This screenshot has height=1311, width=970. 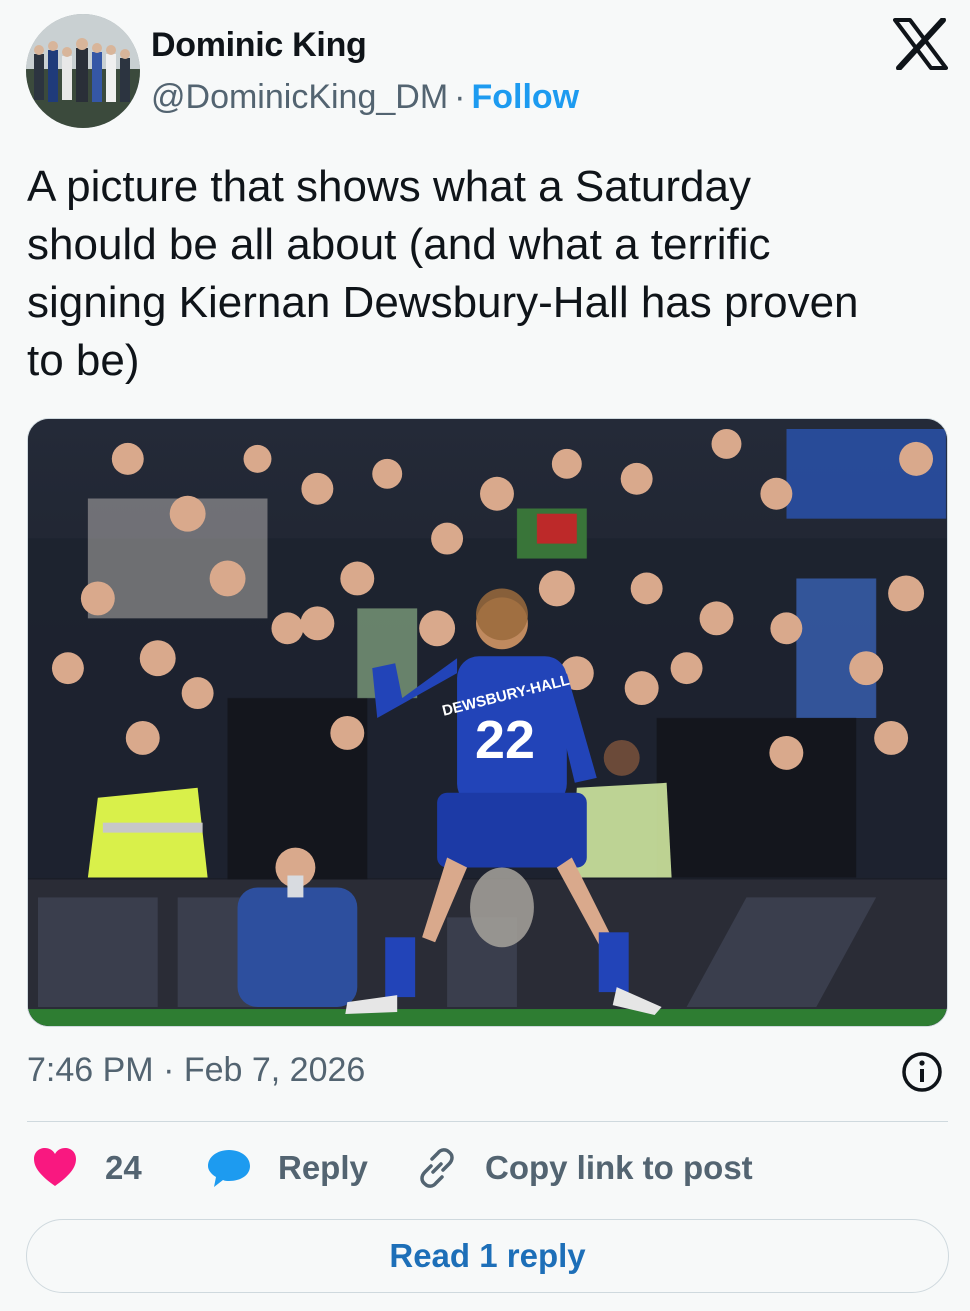 What do you see at coordinates (487, 1256) in the screenshot?
I see `read-replies-button: Read 1 reply` at bounding box center [487, 1256].